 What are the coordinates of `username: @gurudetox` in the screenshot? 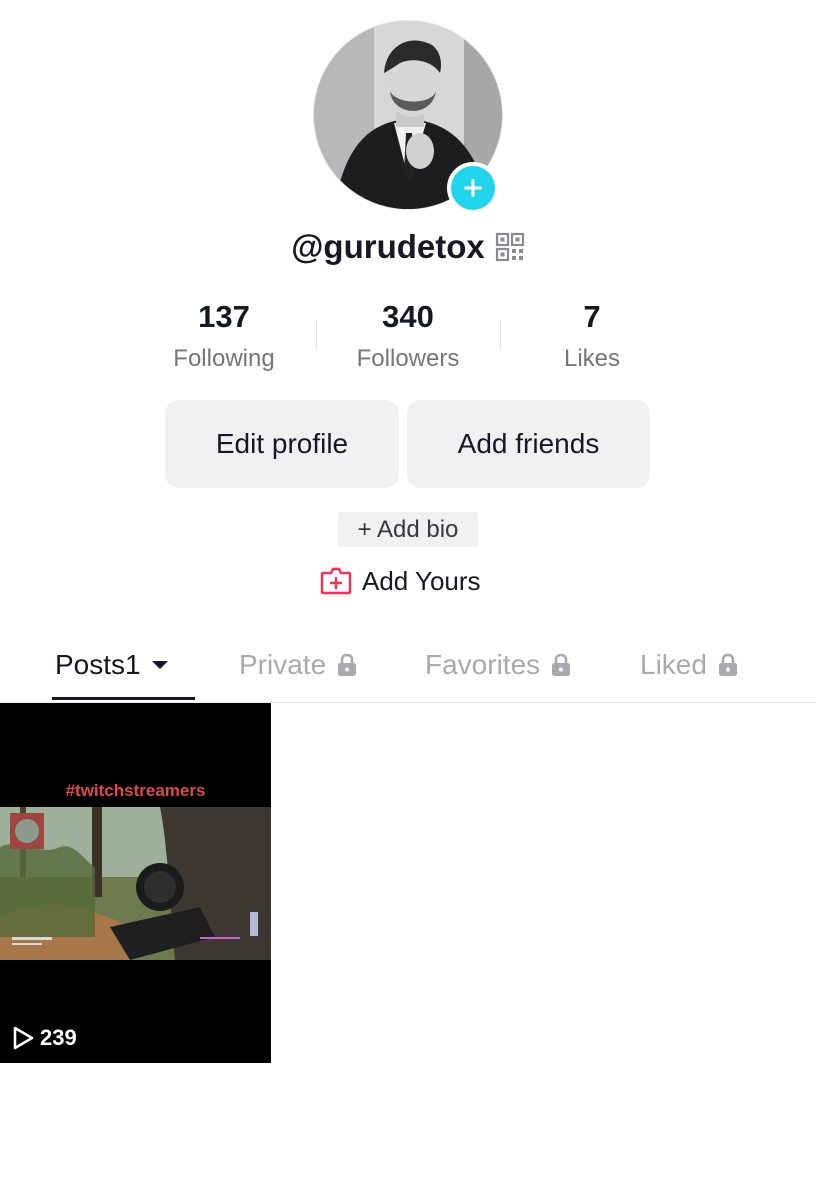 It's located at (388, 246).